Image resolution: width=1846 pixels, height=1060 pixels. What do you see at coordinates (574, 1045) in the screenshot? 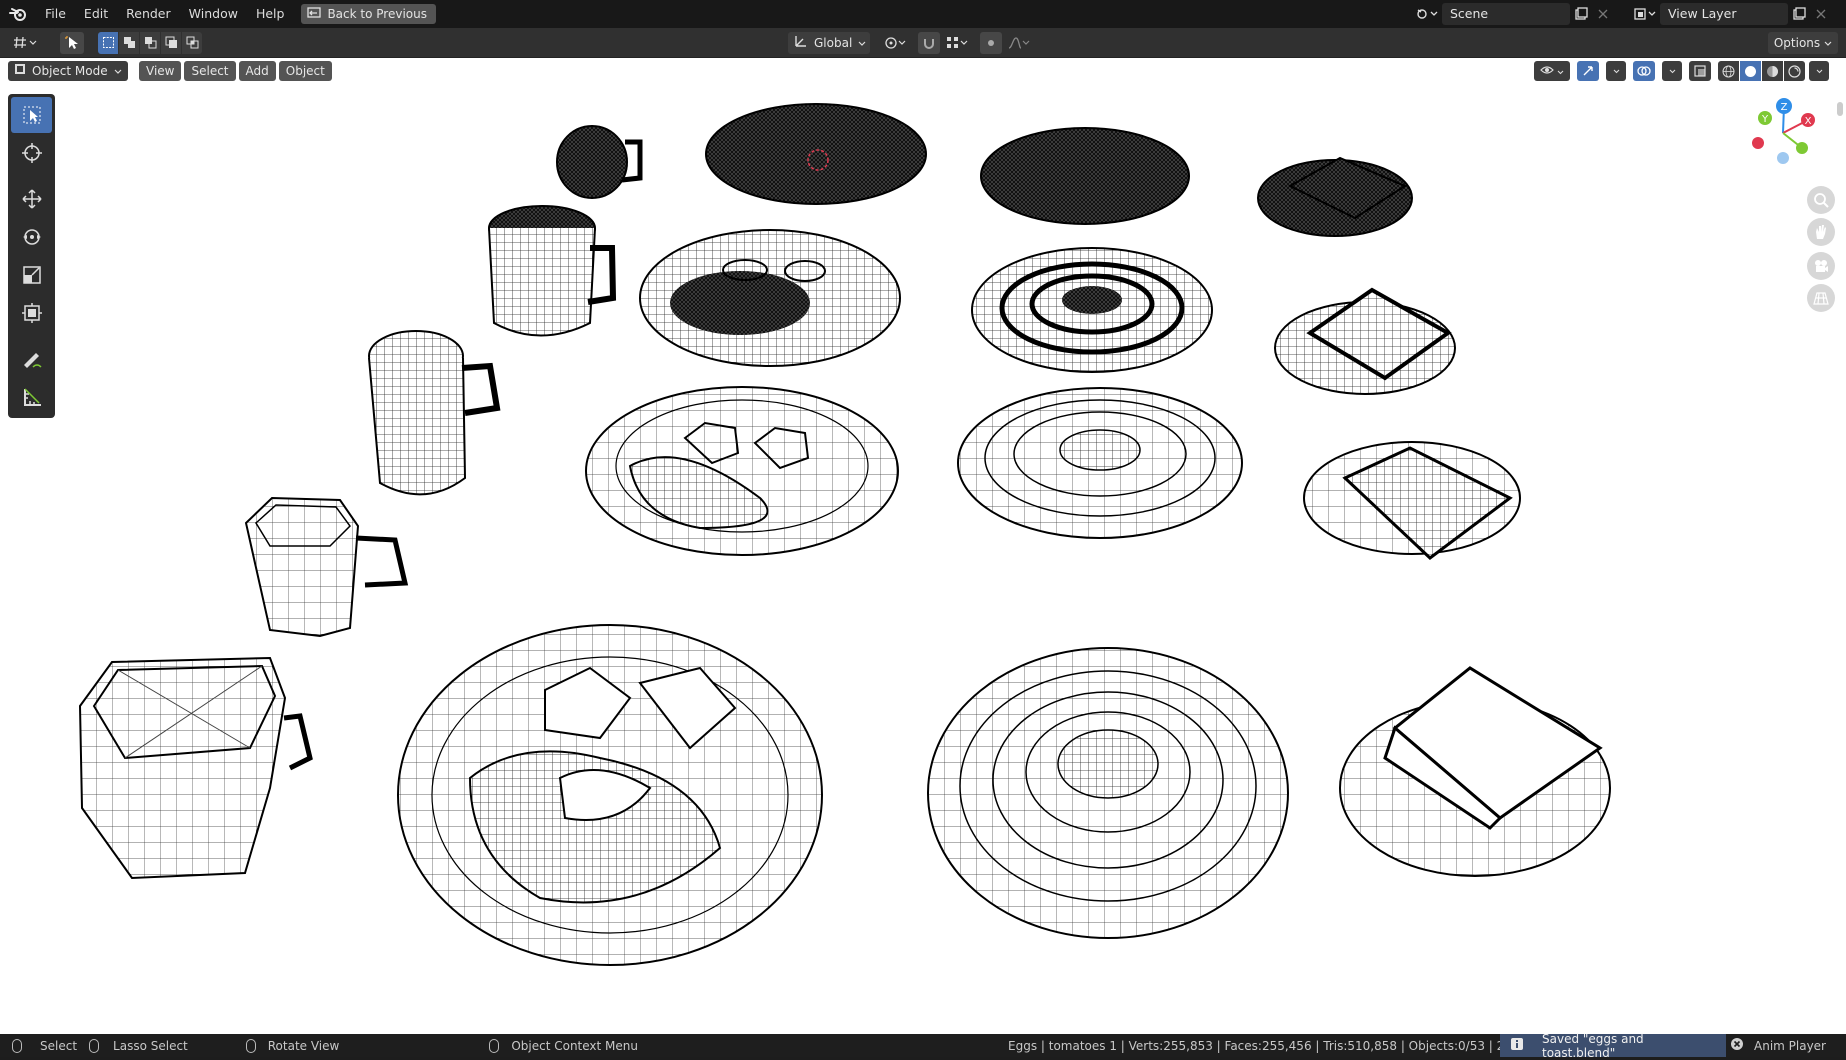
I see `status-context-label: Object Context Menu` at bounding box center [574, 1045].